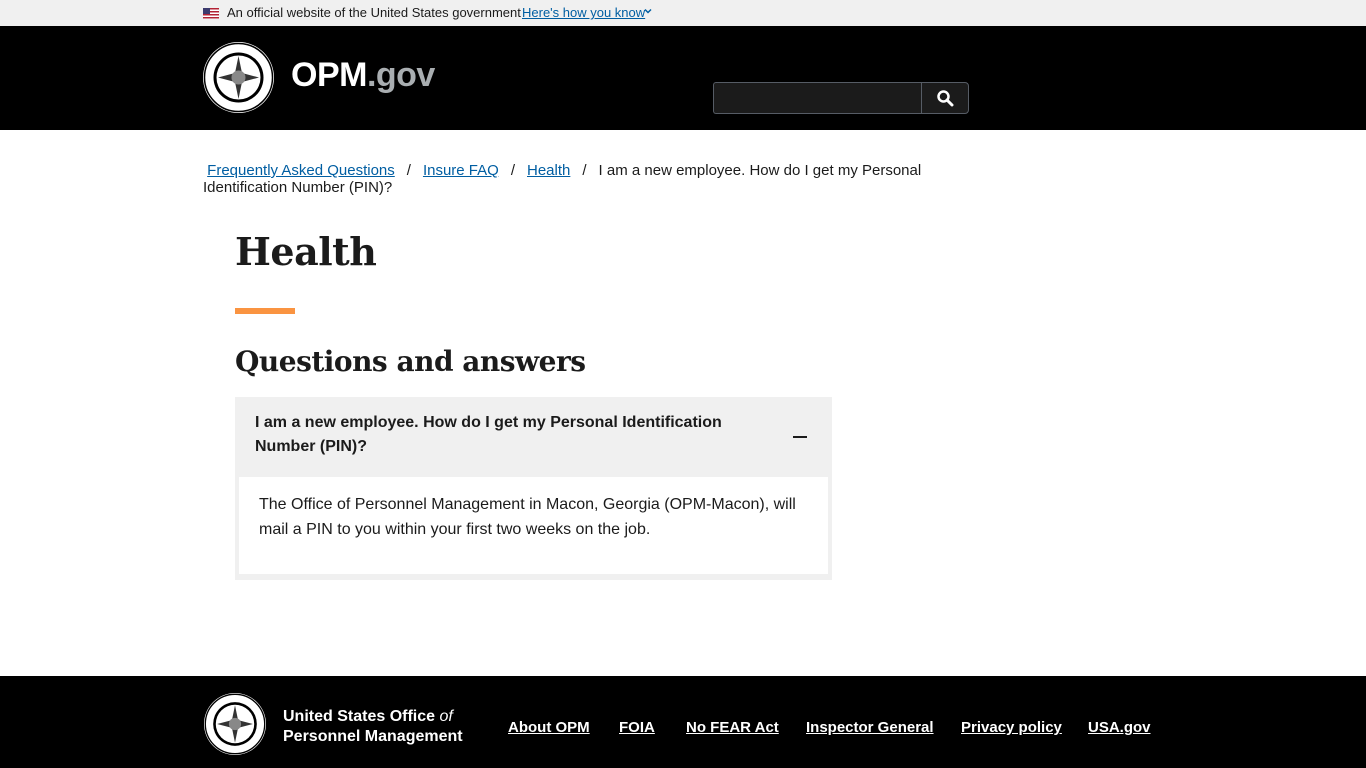 Image resolution: width=1366 pixels, height=768 pixels. I want to click on site-suffix: .gov, so click(400, 75).